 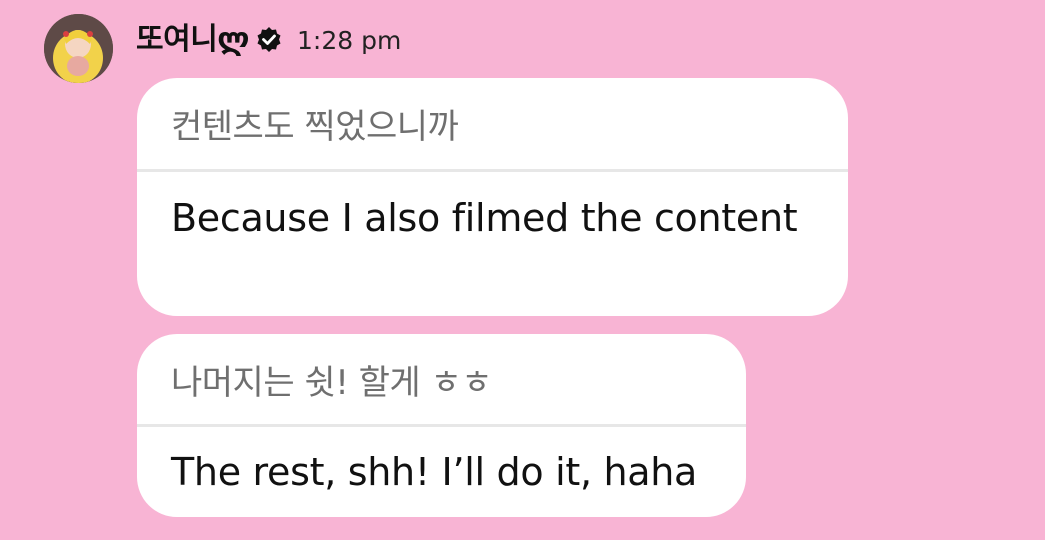 I want to click on avatar, so click(x=78, y=48).